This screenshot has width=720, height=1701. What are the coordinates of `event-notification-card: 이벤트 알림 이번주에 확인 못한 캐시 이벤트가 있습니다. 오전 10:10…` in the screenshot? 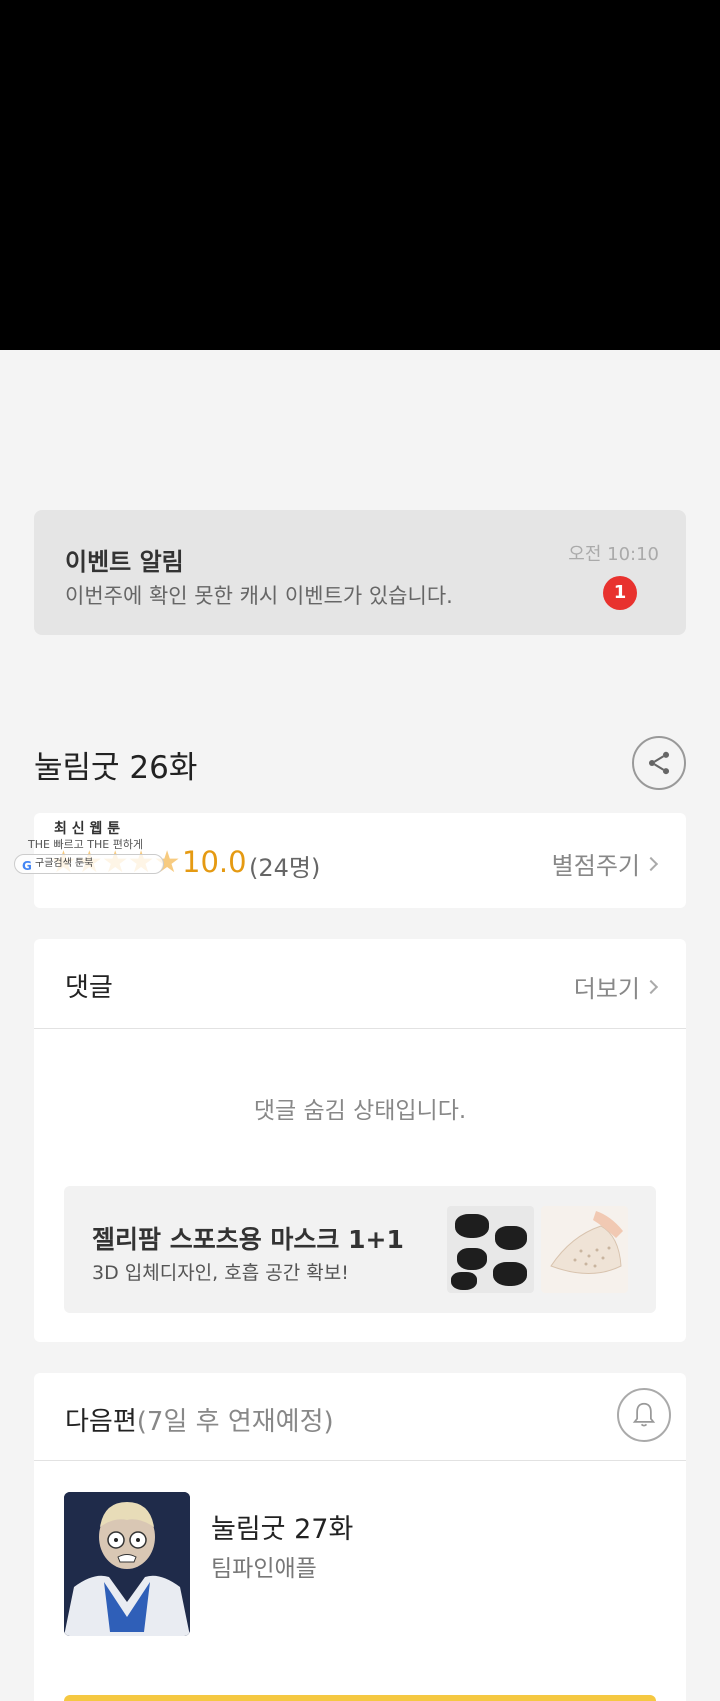 It's located at (360, 572).